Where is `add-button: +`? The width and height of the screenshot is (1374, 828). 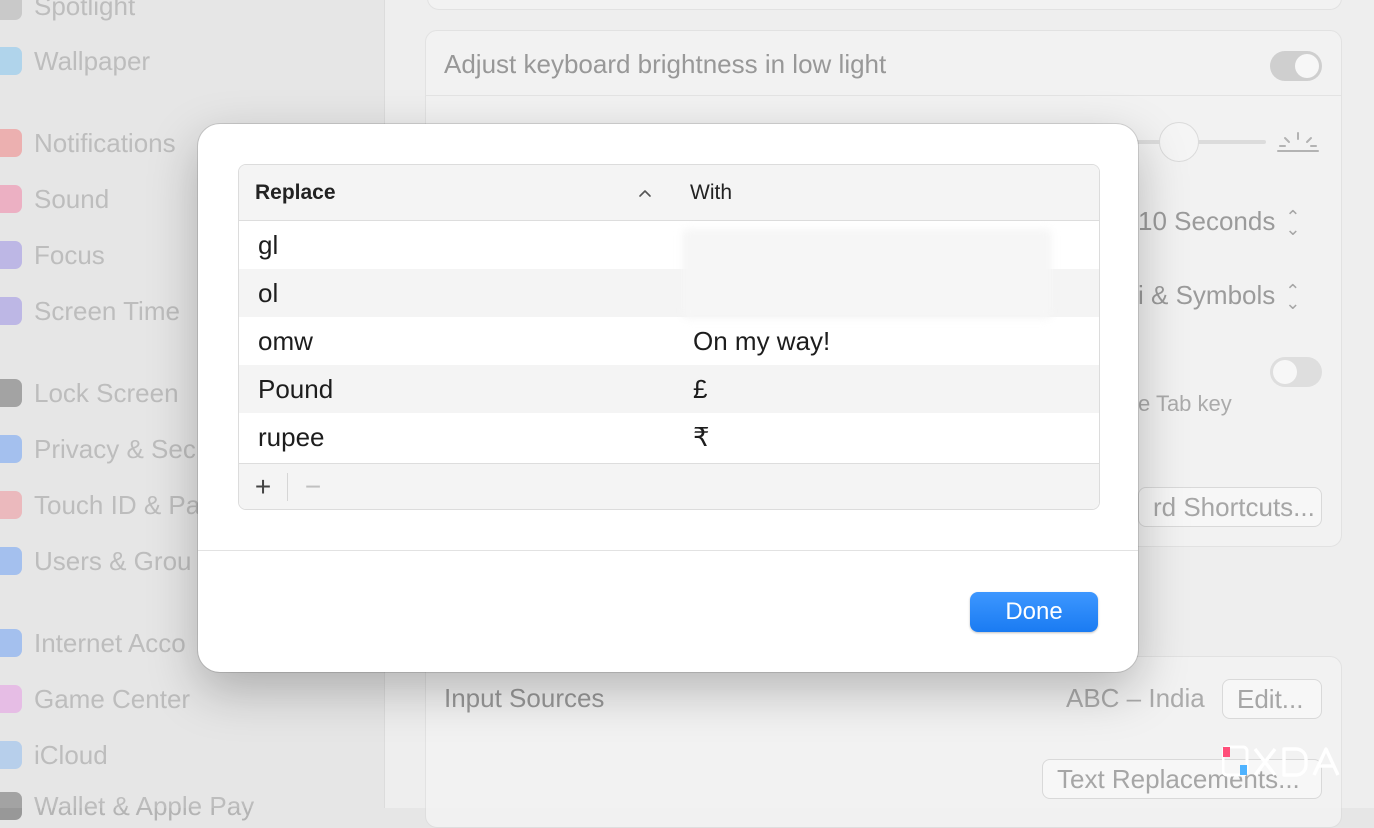 add-button: + is located at coordinates (263, 486).